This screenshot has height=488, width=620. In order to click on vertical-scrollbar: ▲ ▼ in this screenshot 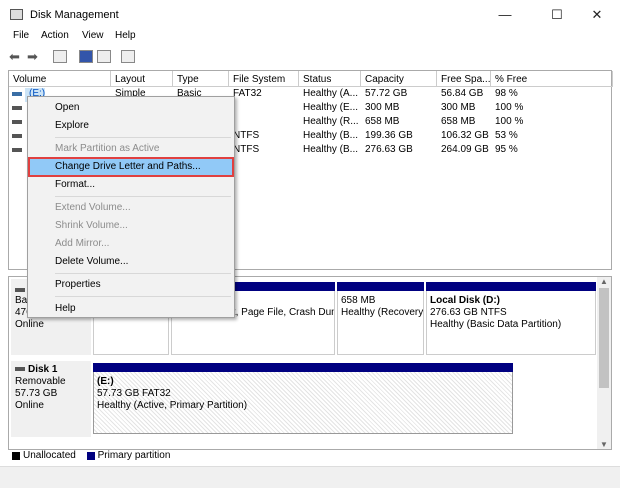, I will do `click(604, 363)`.